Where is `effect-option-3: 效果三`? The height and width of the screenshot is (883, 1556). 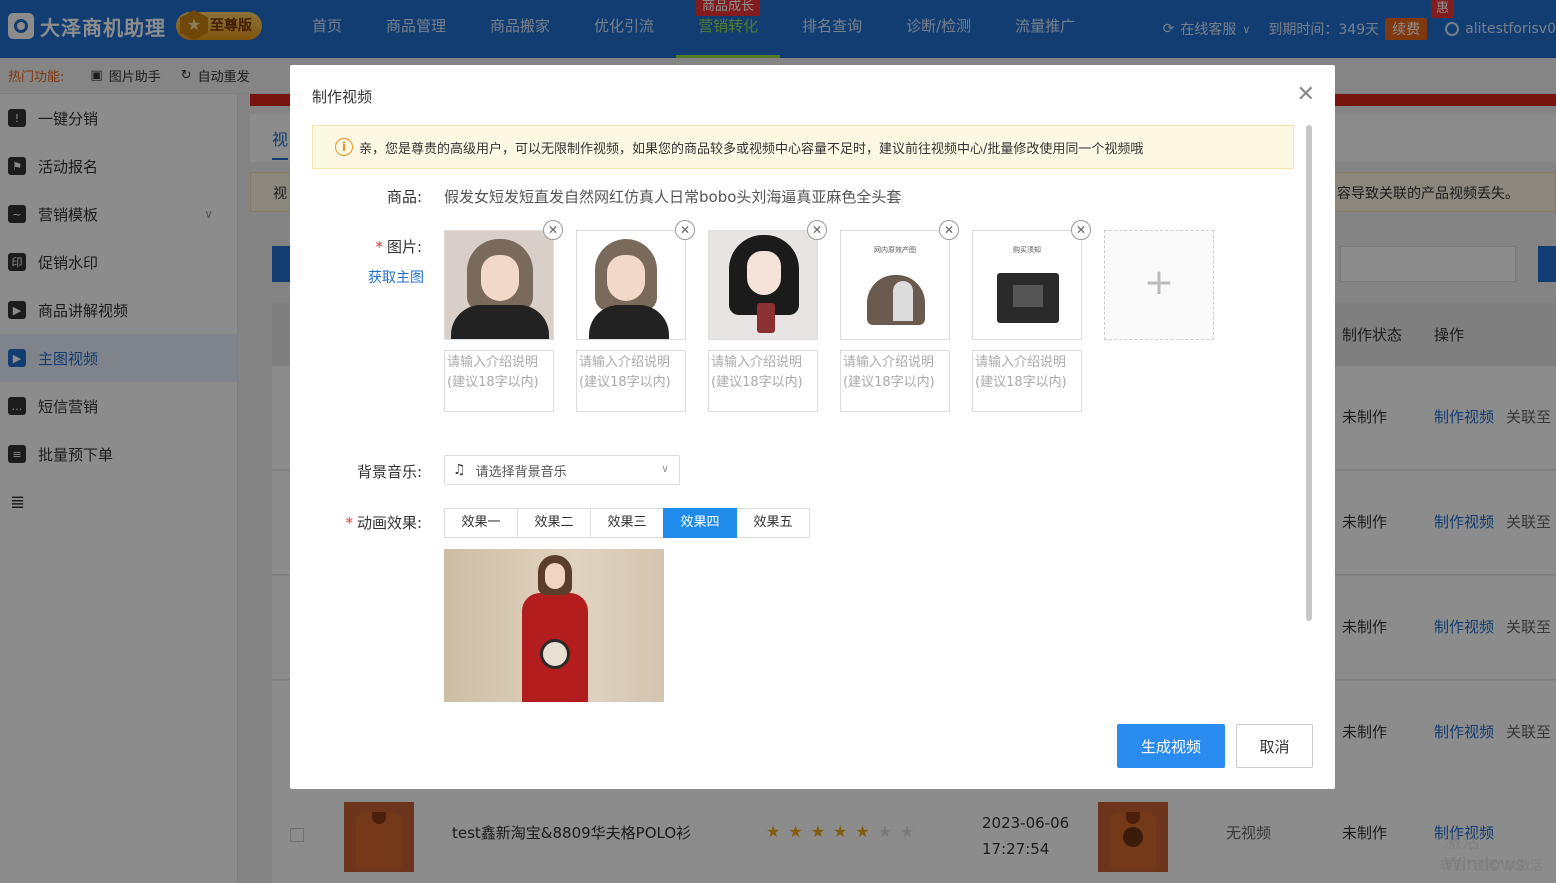
effect-option-3: 效果三 is located at coordinates (627, 523).